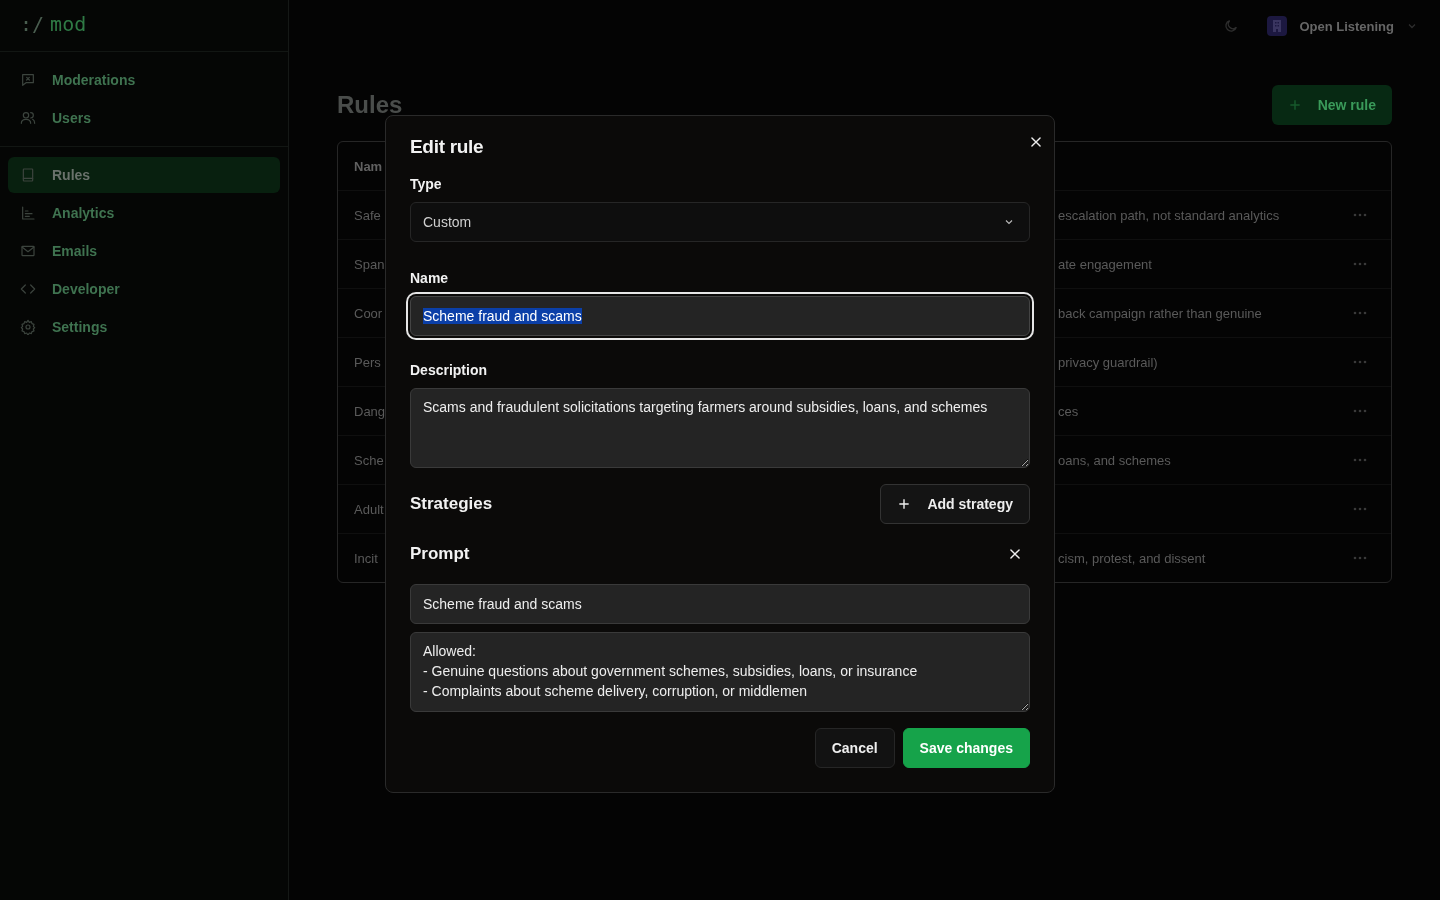 The width and height of the screenshot is (1440, 900). Describe the element at coordinates (32, 25) in the screenshot. I see `logo-mark: :/` at that location.